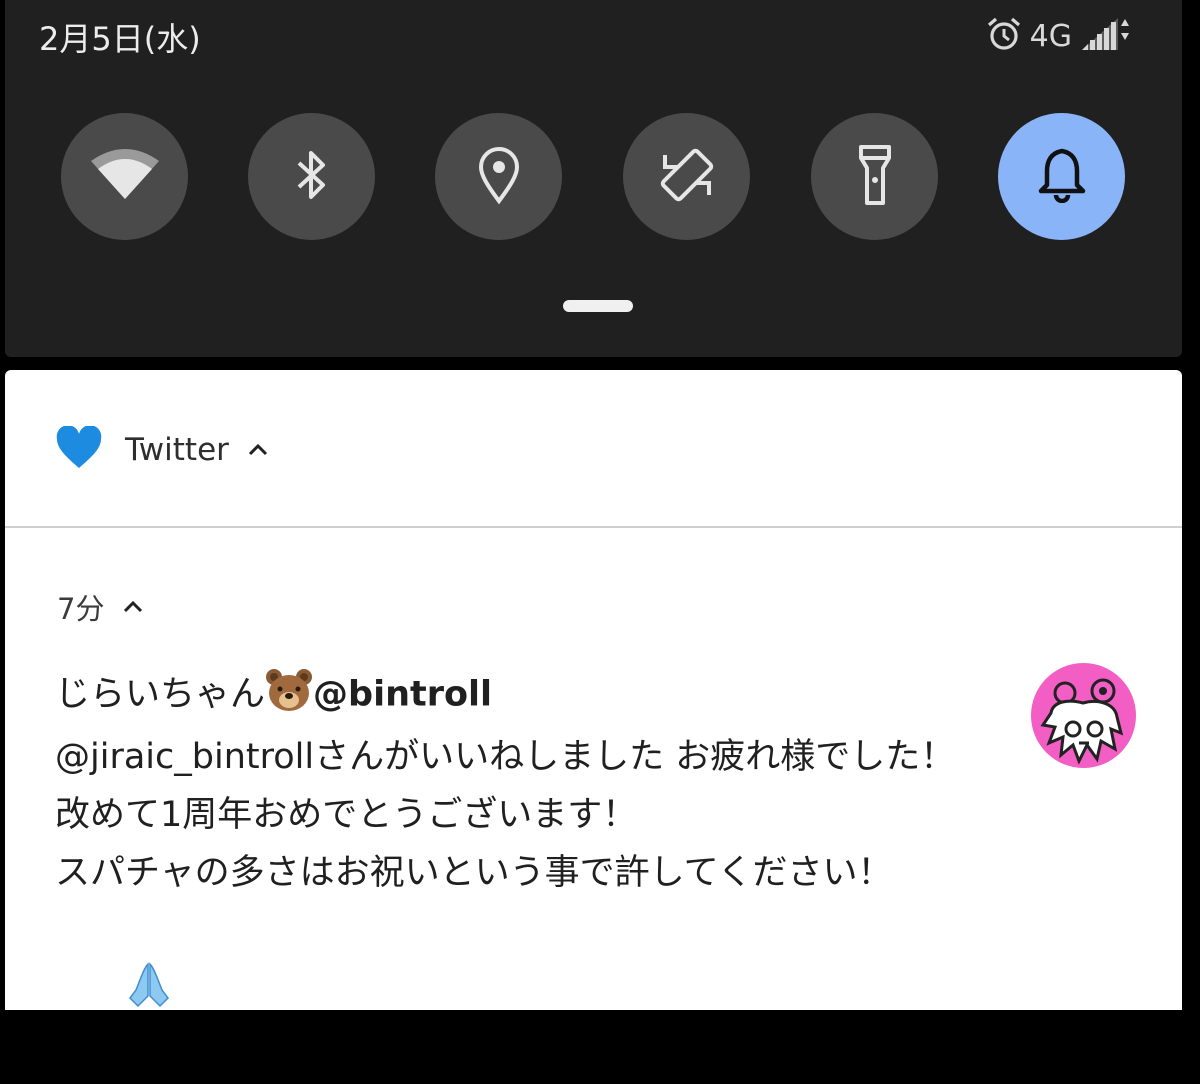  Describe the element at coordinates (81, 609) in the screenshot. I see `notification-time: 7分` at that location.